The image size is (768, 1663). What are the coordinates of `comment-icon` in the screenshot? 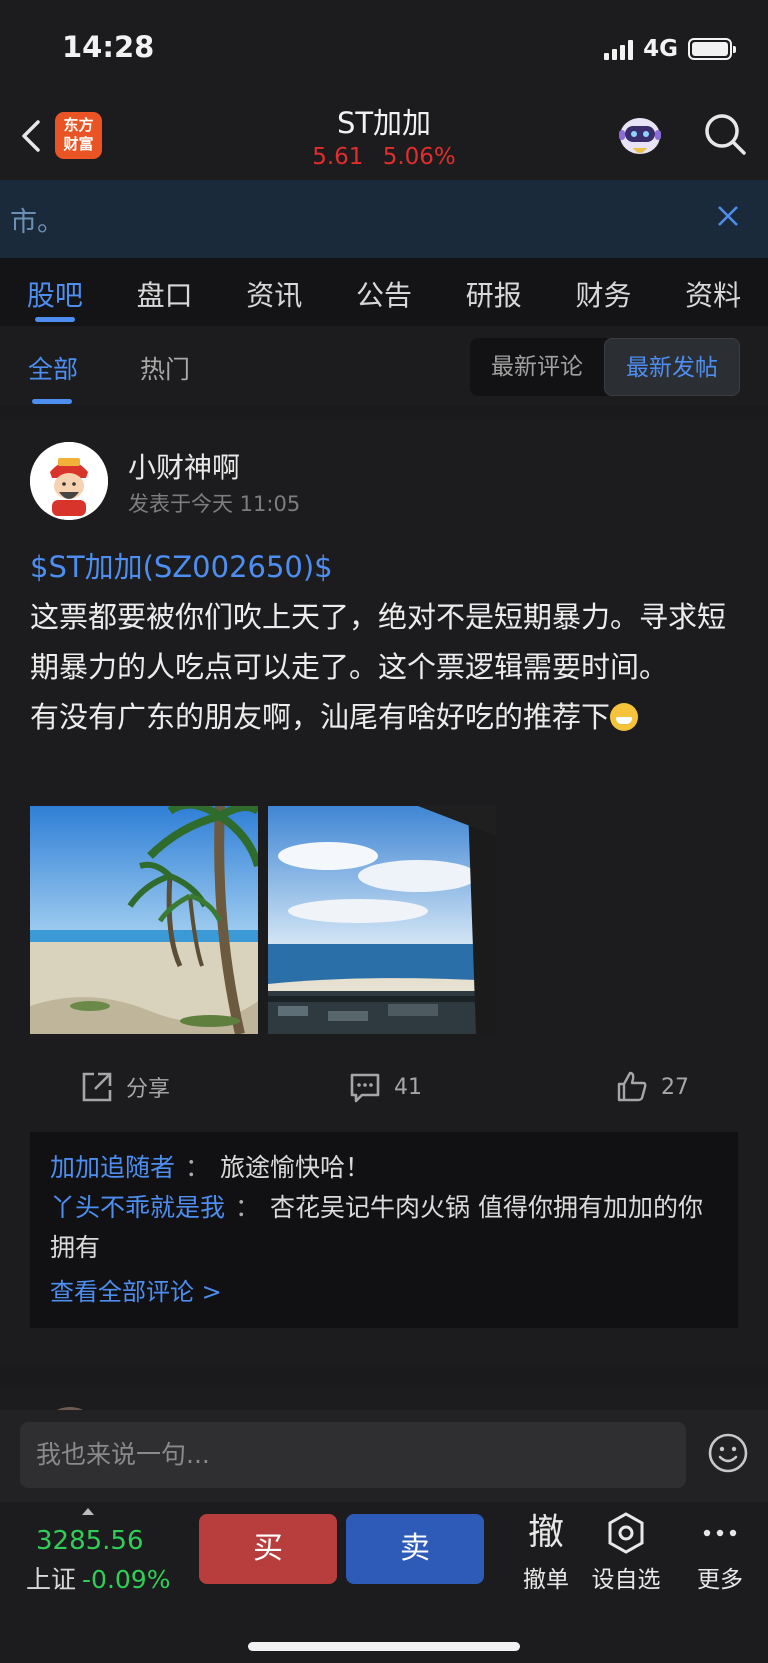 It's located at (365, 1088).